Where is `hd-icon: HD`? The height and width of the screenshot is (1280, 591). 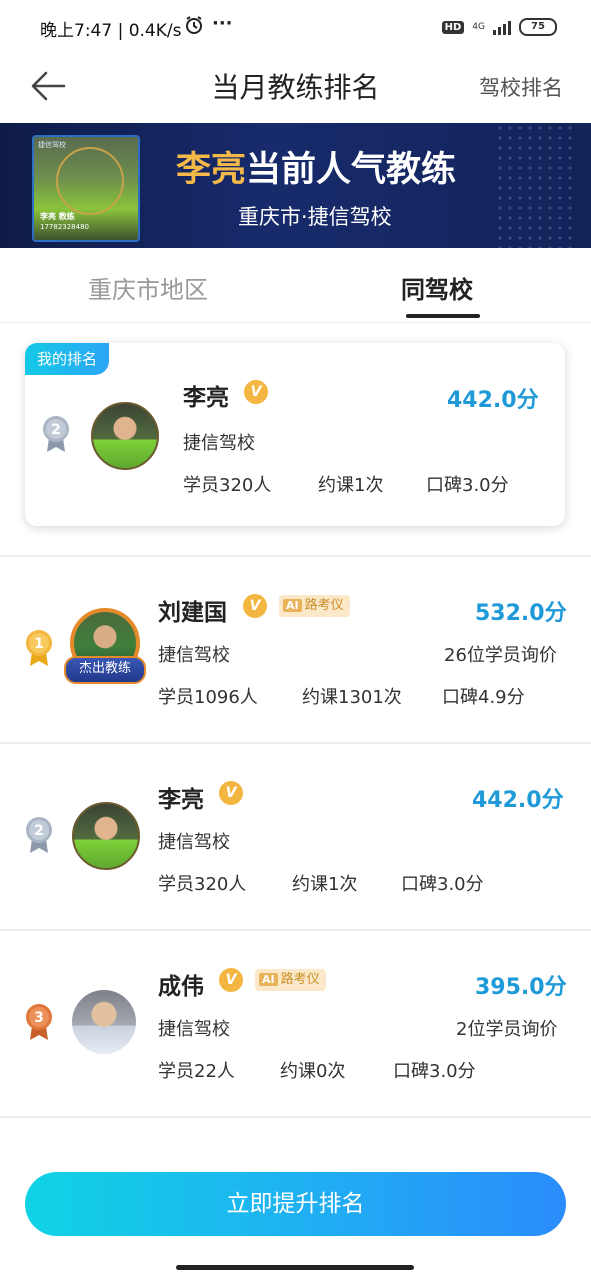
hd-icon: HD is located at coordinates (453, 27).